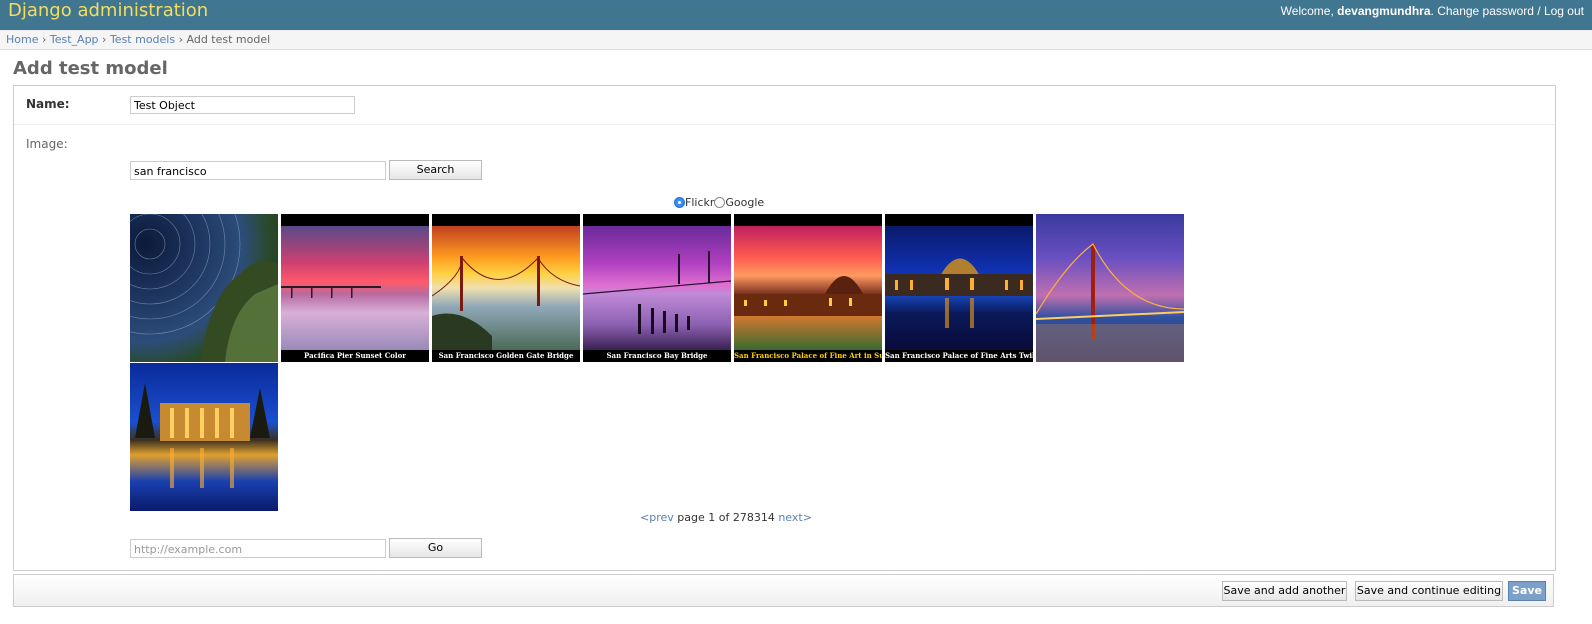 The width and height of the screenshot is (1592, 624). Describe the element at coordinates (745, 202) in the screenshot. I see `google-label: Google` at that location.